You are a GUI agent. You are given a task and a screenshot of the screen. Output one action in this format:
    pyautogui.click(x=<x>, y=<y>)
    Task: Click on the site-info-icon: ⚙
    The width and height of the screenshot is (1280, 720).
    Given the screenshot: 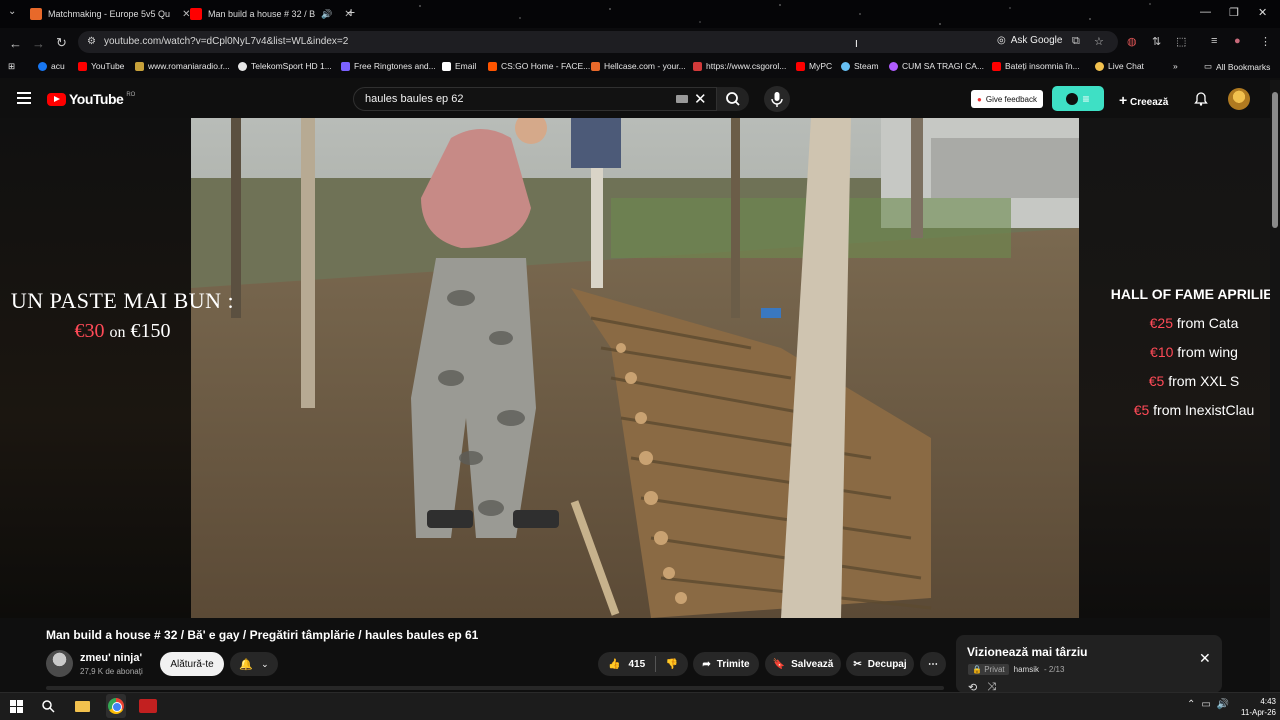 What is the action you would take?
    pyautogui.click(x=91, y=41)
    